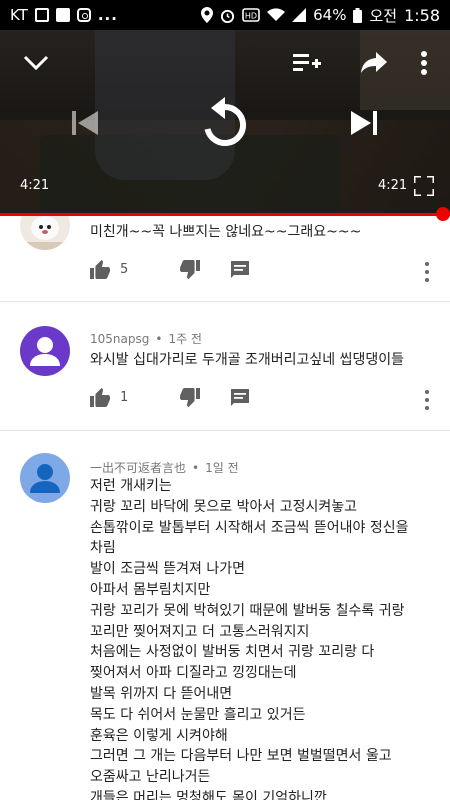 This screenshot has height=800, width=450. Describe the element at coordinates (83, 15) in the screenshot. I see `instagram-notification-icon` at that location.